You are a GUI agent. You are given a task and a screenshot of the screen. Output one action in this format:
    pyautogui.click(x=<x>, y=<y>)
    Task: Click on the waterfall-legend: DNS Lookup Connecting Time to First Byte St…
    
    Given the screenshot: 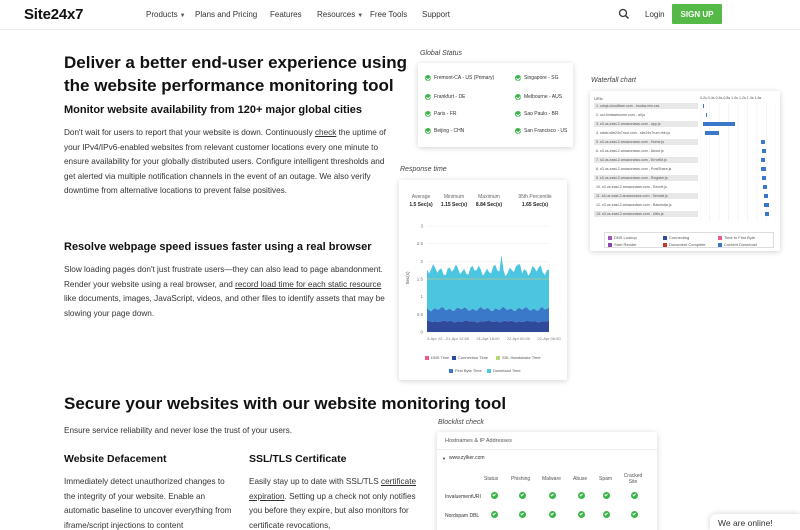 What is the action you would take?
    pyautogui.click(x=689, y=240)
    